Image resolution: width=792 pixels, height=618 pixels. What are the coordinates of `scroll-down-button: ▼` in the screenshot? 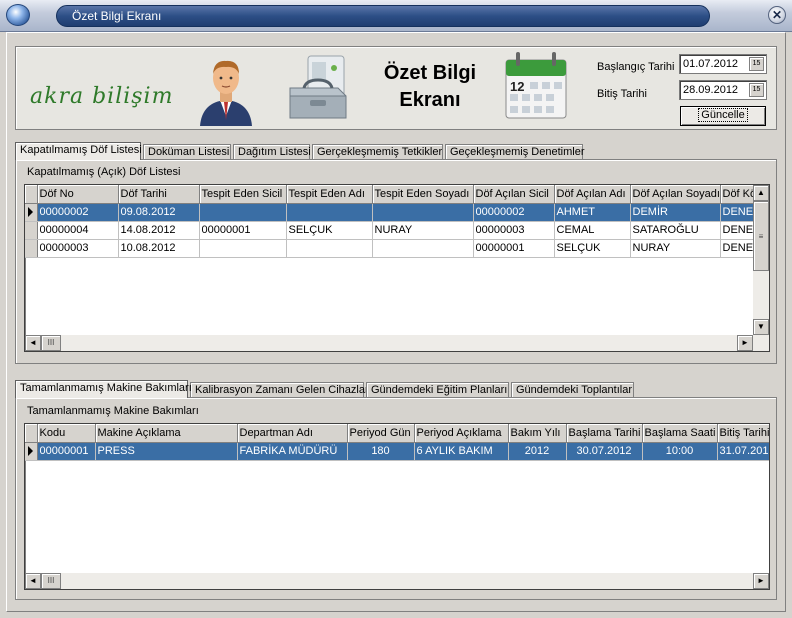 It's located at (761, 327).